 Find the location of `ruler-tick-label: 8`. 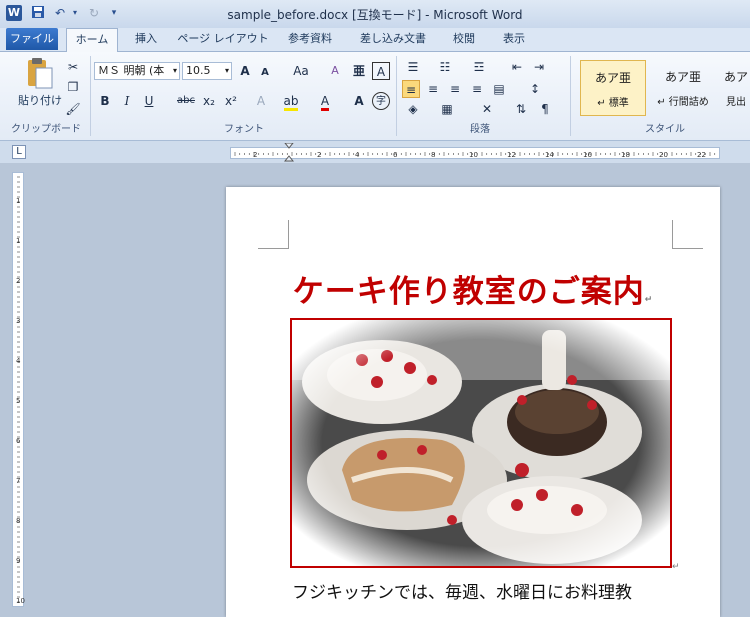

ruler-tick-label: 8 is located at coordinates (433, 155).